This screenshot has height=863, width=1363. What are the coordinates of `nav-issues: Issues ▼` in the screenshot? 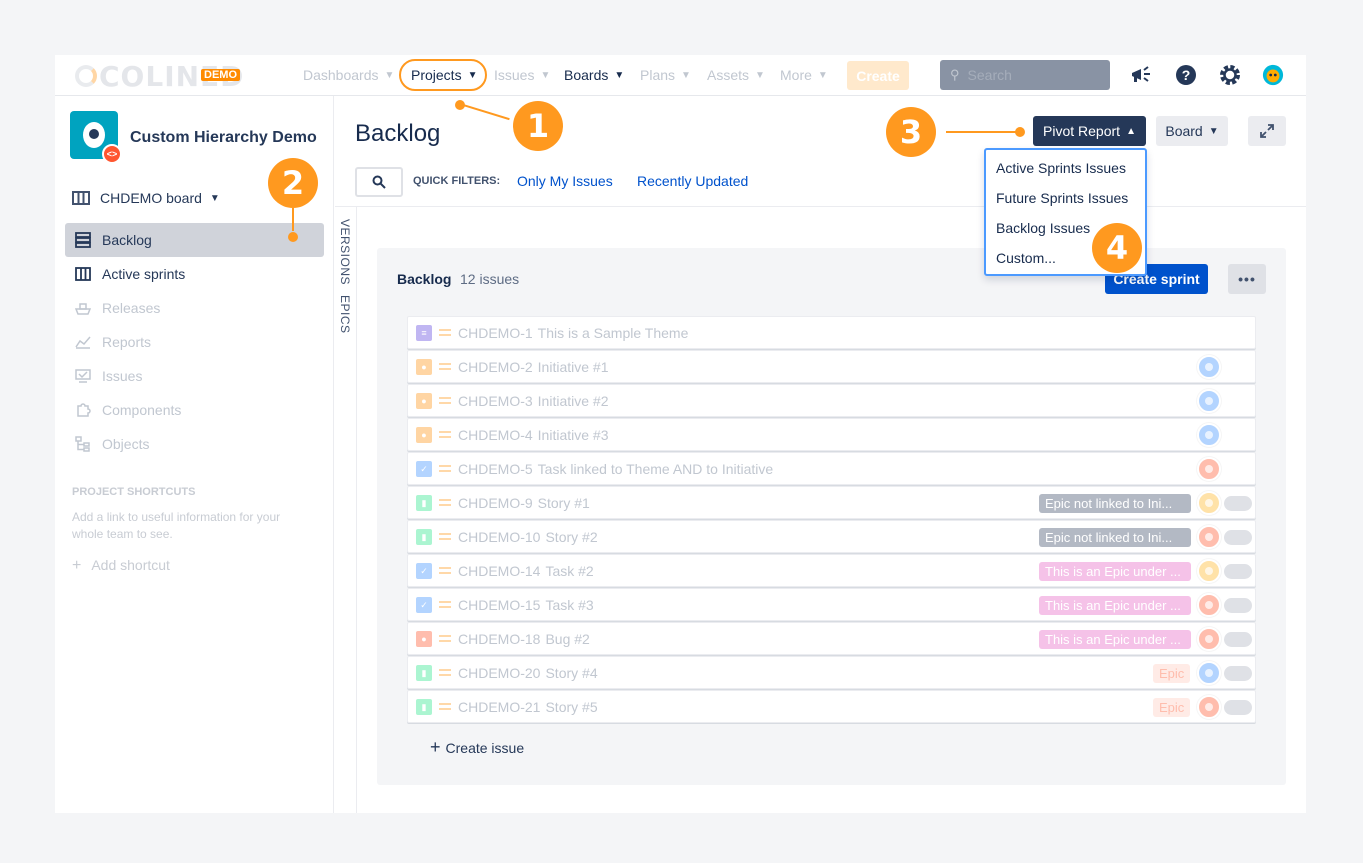 It's located at (522, 75).